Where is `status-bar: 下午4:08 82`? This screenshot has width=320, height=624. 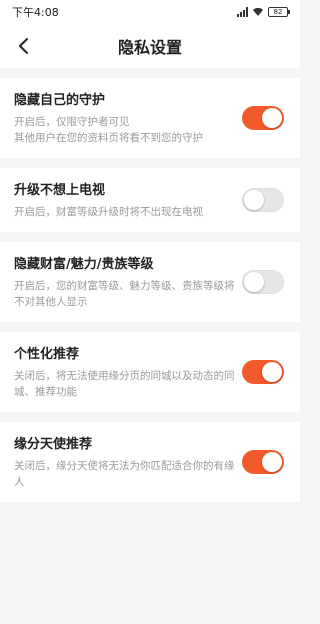 status-bar: 下午4:08 82 is located at coordinates (150, 12).